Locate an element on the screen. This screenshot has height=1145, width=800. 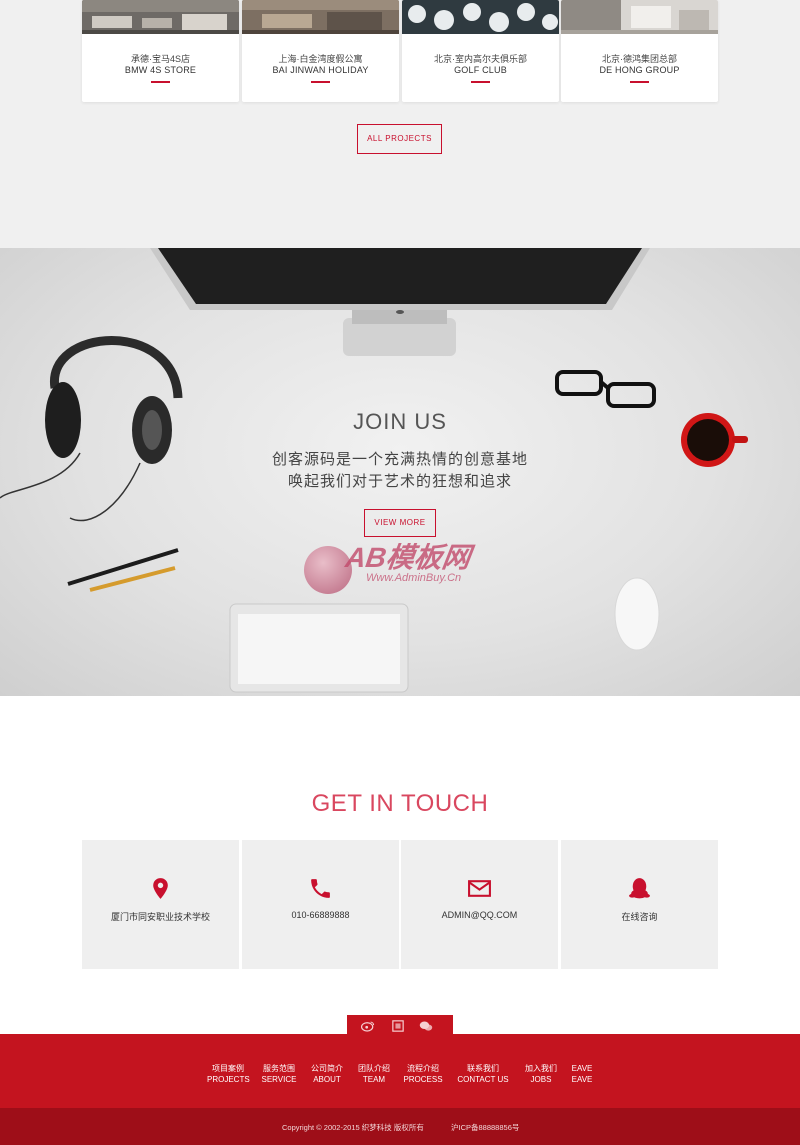
footer-nav-item: EAVE EAVE is located at coordinates (582, 1074).